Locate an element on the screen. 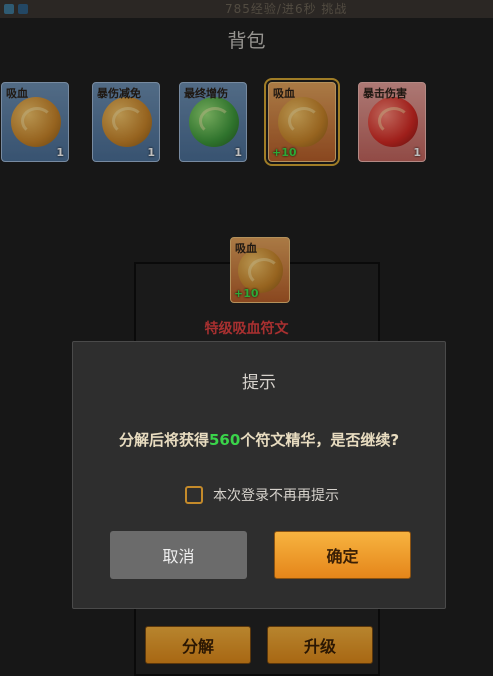  dialog-message-prefix: 分解后将获得 is located at coordinates (163, 440).